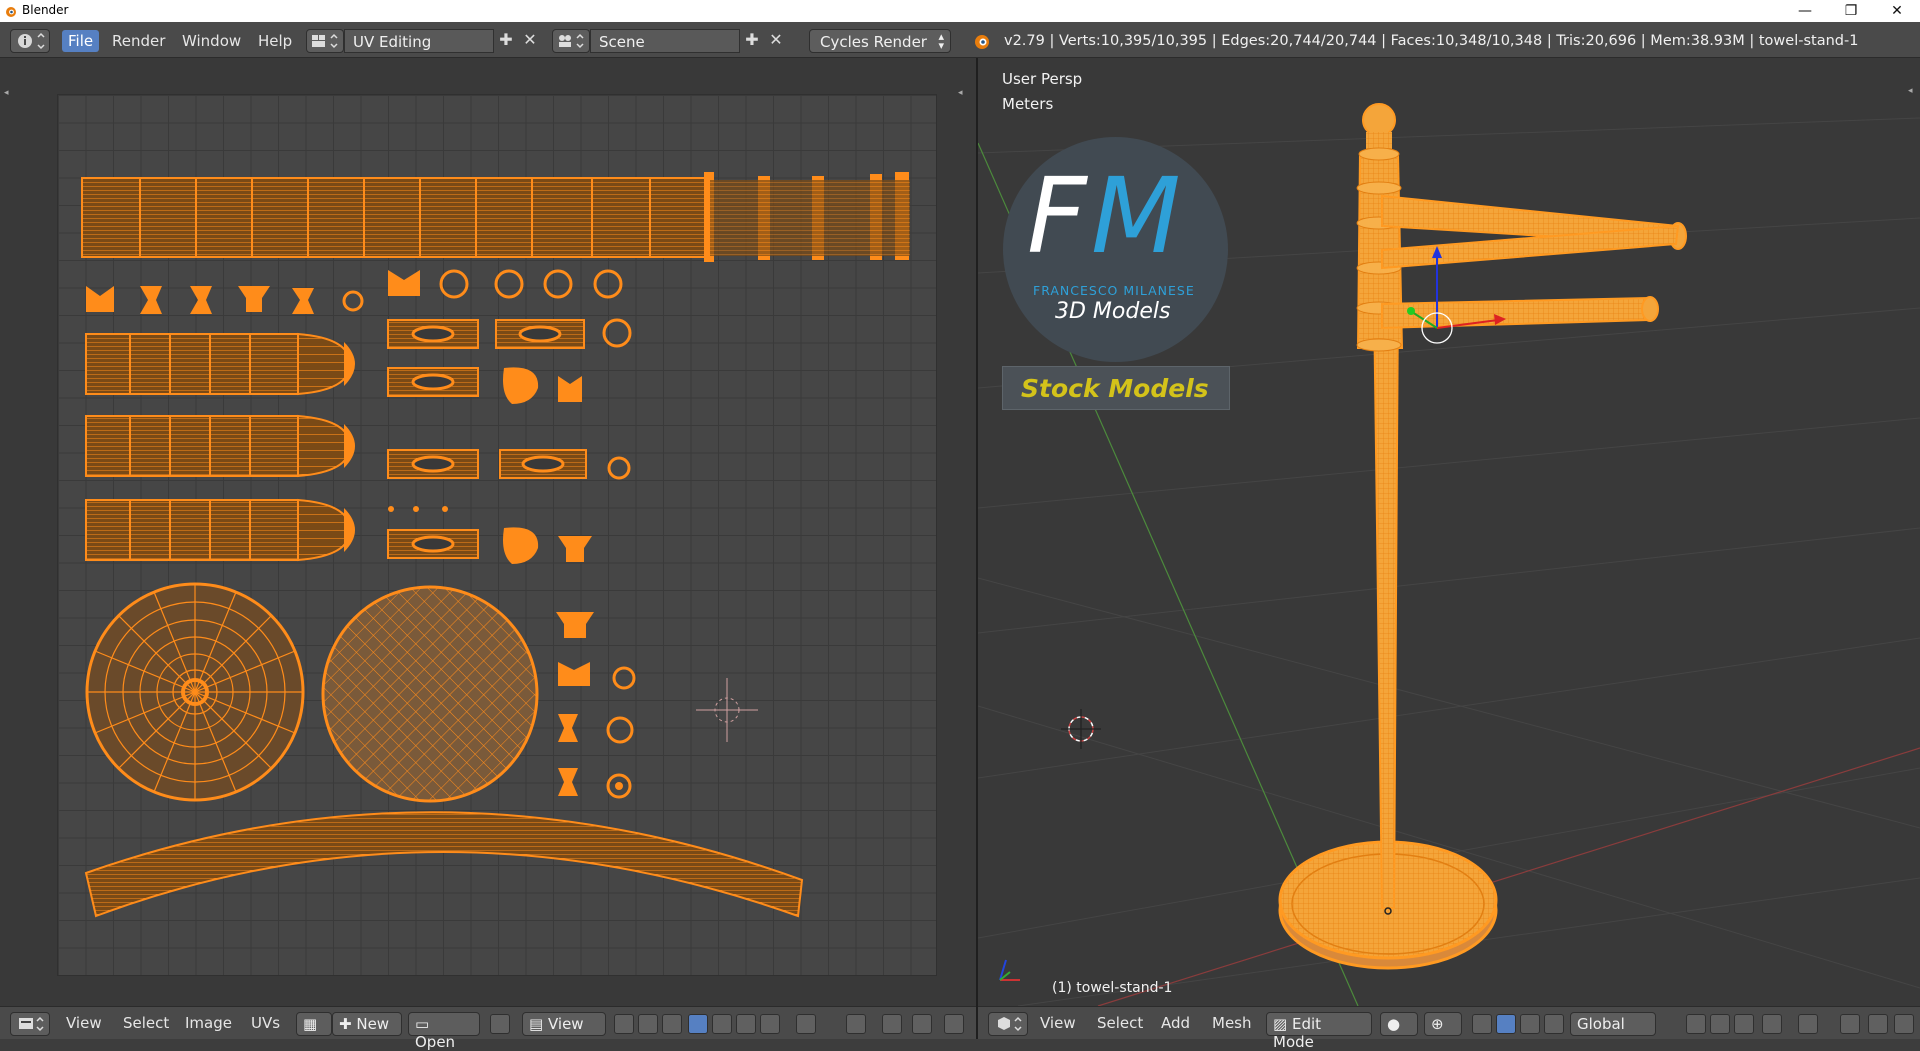 Image resolution: width=1920 pixels, height=1051 pixels. I want to click on screen-layout-field: UV Editing, so click(419, 41).